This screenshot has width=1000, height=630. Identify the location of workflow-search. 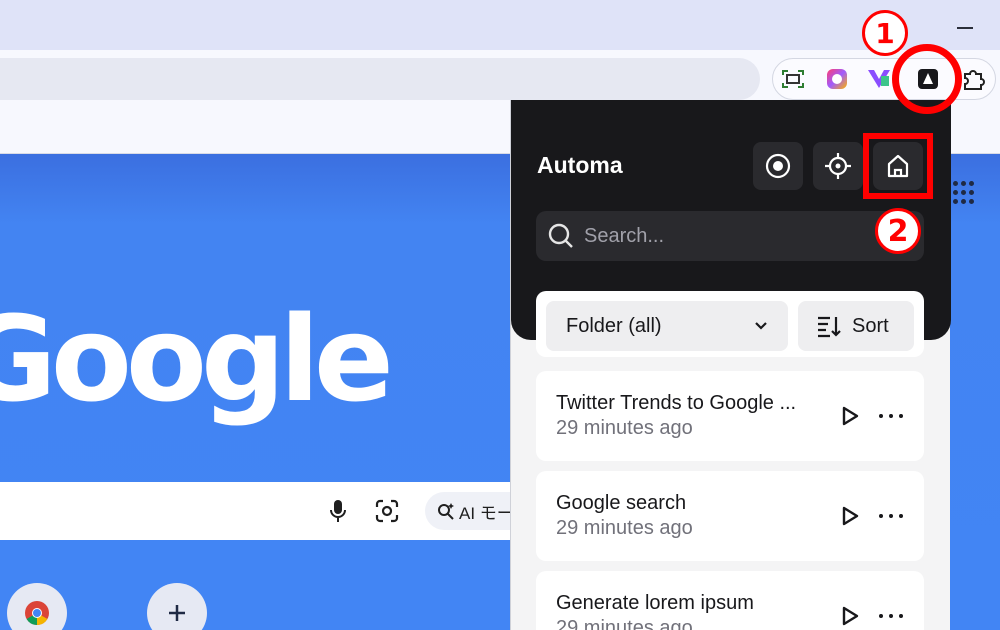
(730, 236).